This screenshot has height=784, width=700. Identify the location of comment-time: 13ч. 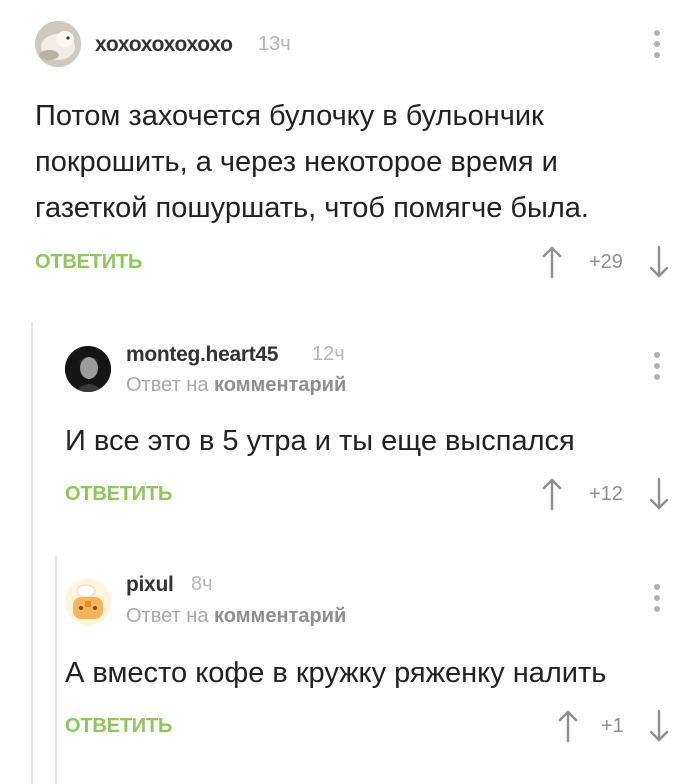
(274, 44).